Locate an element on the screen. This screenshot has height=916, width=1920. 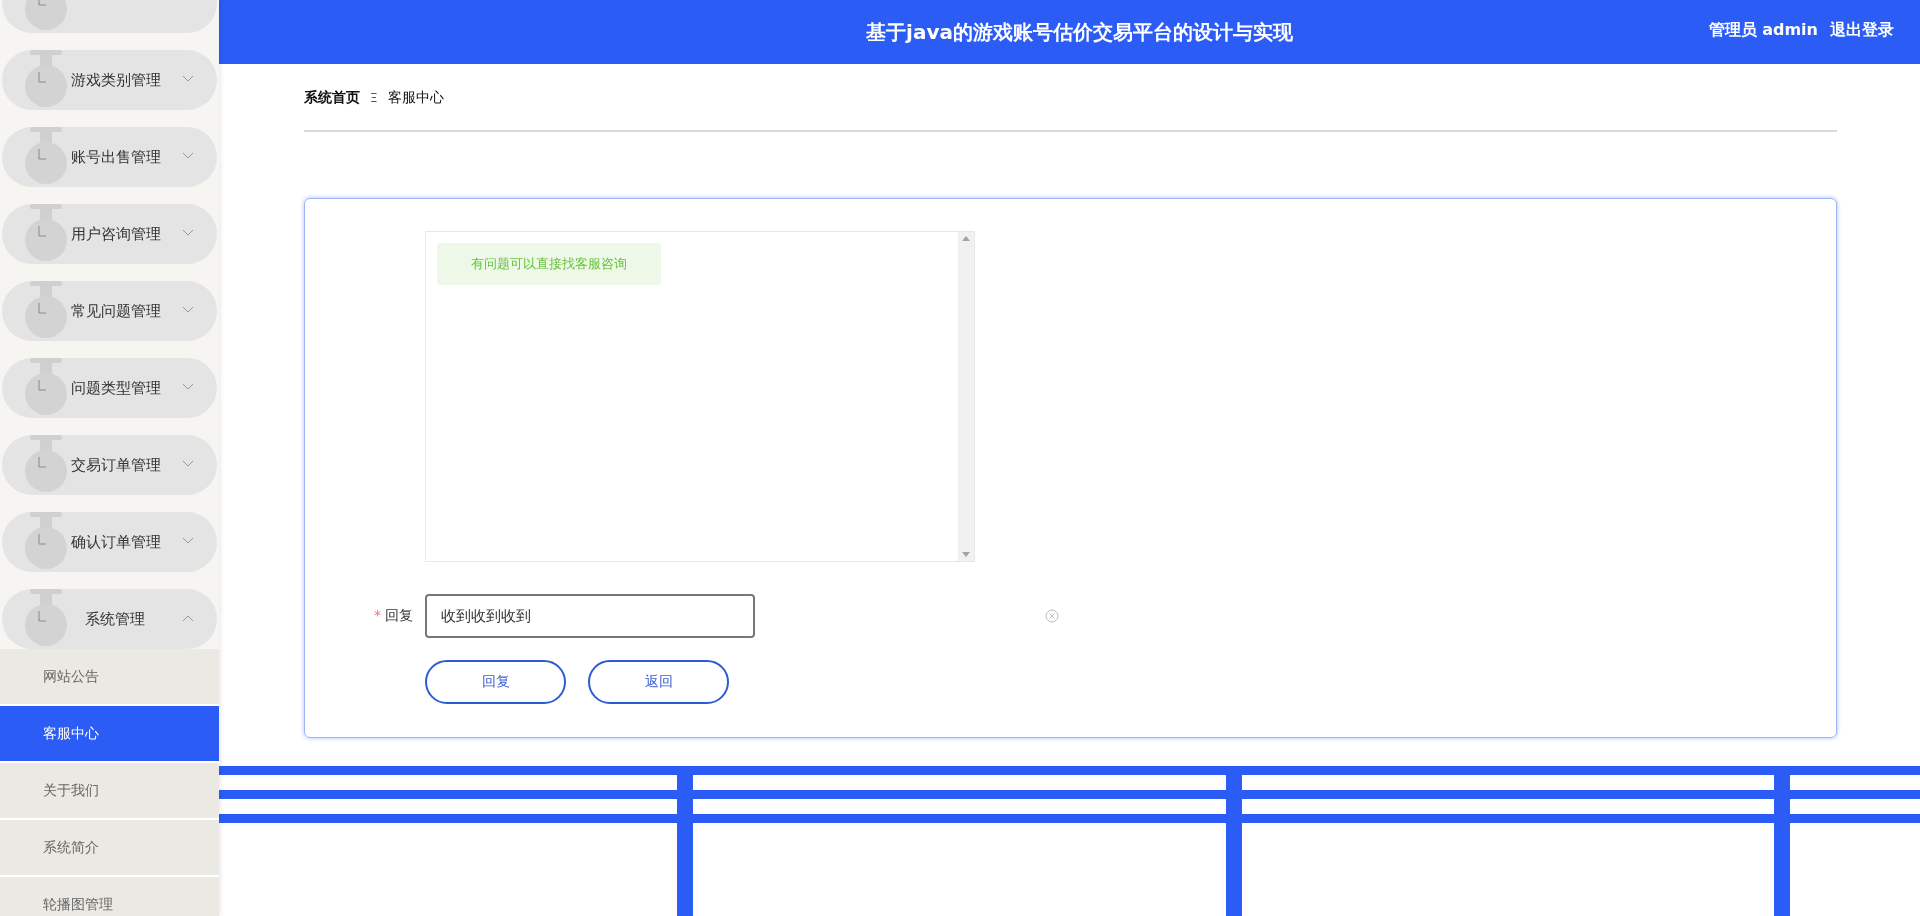
breadcrumb-item: 客服中心 is located at coordinates (415, 98).